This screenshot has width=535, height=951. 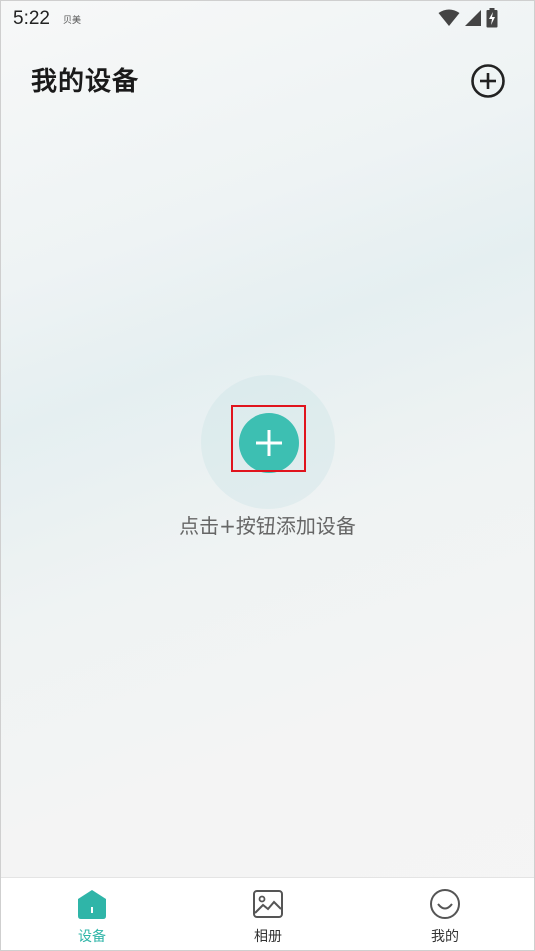 I want to click on nav-item-profile: 我的, so click(x=445, y=914).